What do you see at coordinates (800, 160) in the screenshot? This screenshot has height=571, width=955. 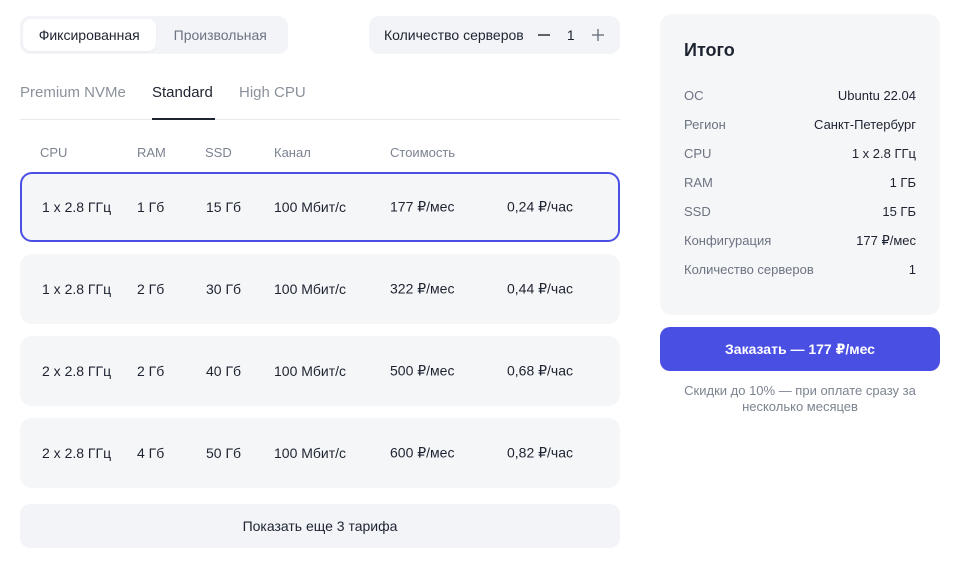 I see `summary-row-cpu: CPU 1 x 2.8 ГГц` at bounding box center [800, 160].